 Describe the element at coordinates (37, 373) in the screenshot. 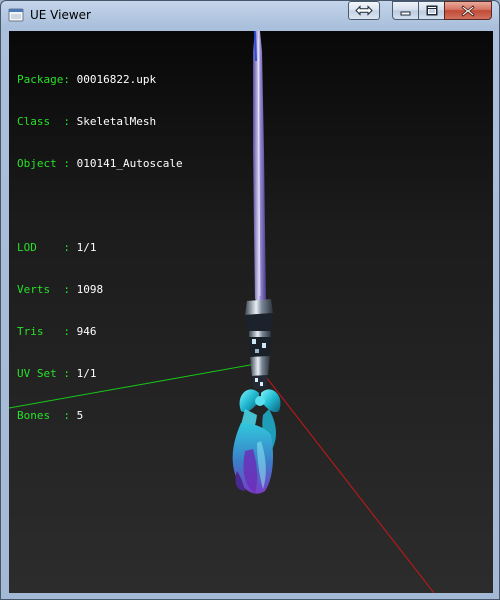

I see `info-label: UV Set` at that location.